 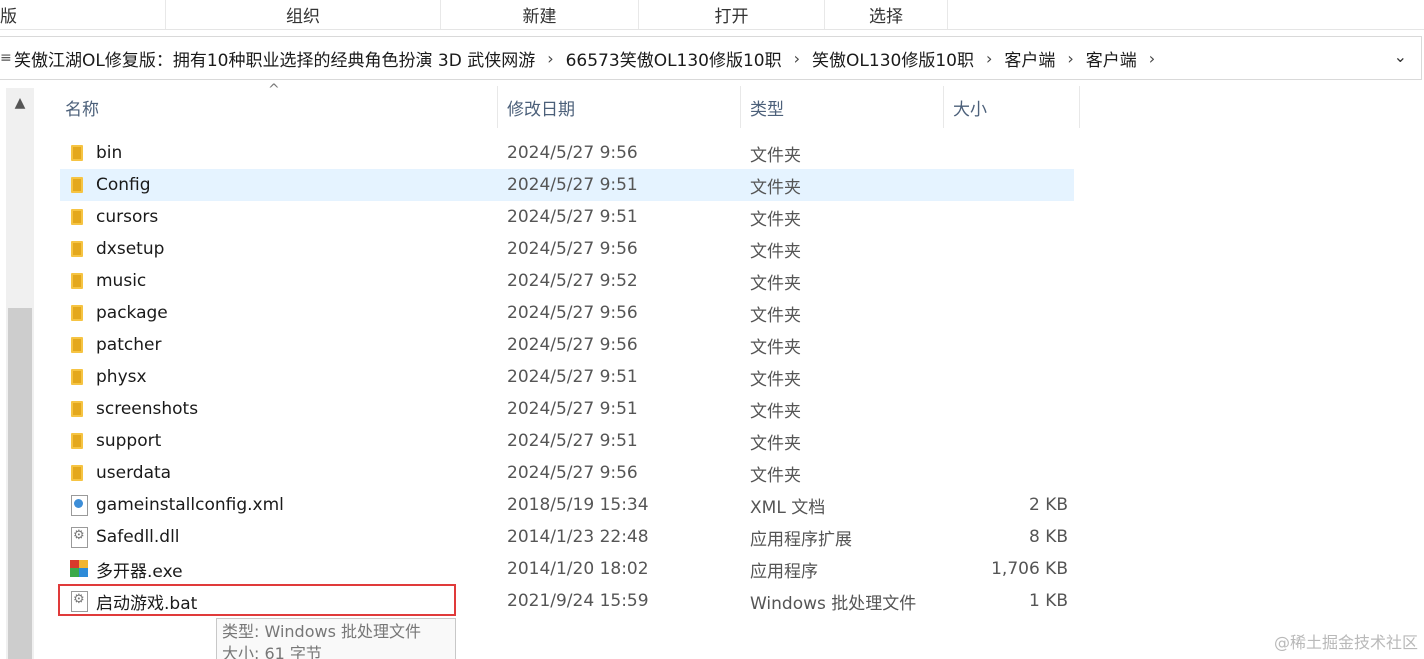 I want to click on column-header-size: 大小, so click(x=1012, y=107).